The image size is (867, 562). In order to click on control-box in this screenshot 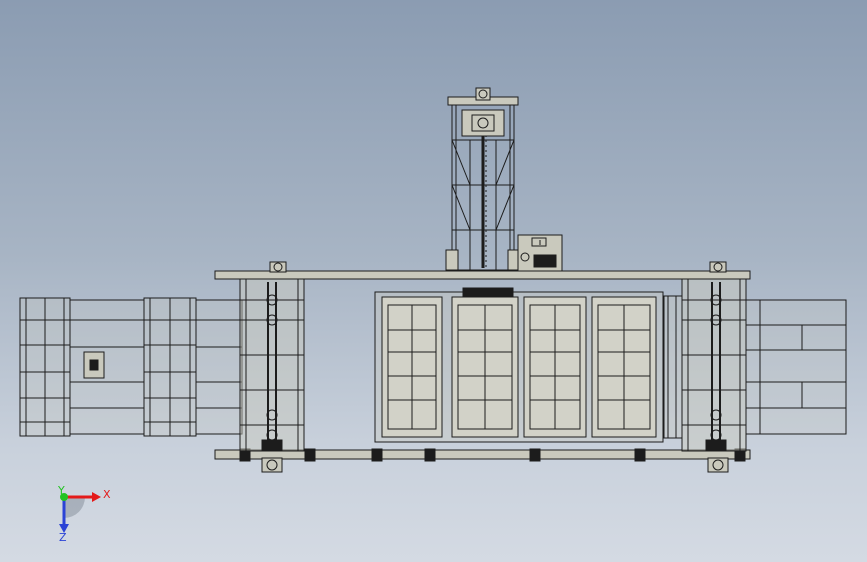, I will do `click(540, 253)`.